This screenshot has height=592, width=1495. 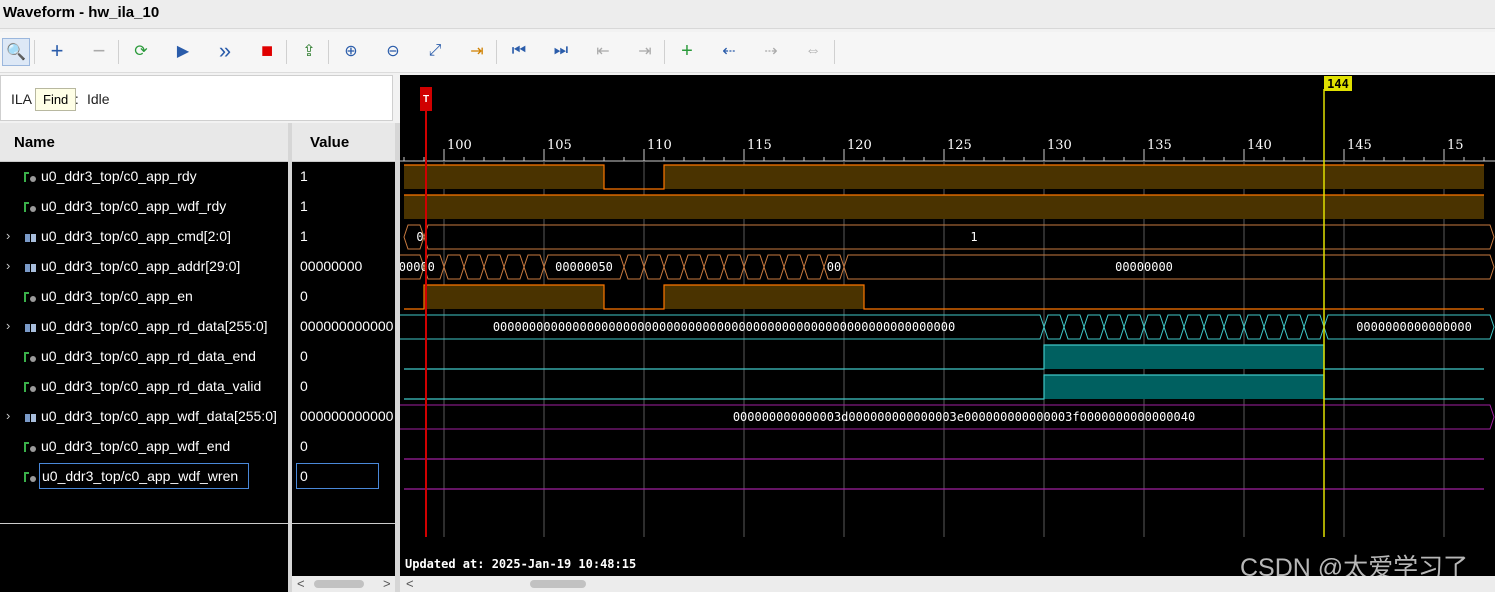 I want to click on signal-name: u0_ddr3_top/c0_app_wdf_wren, so click(x=144, y=476).